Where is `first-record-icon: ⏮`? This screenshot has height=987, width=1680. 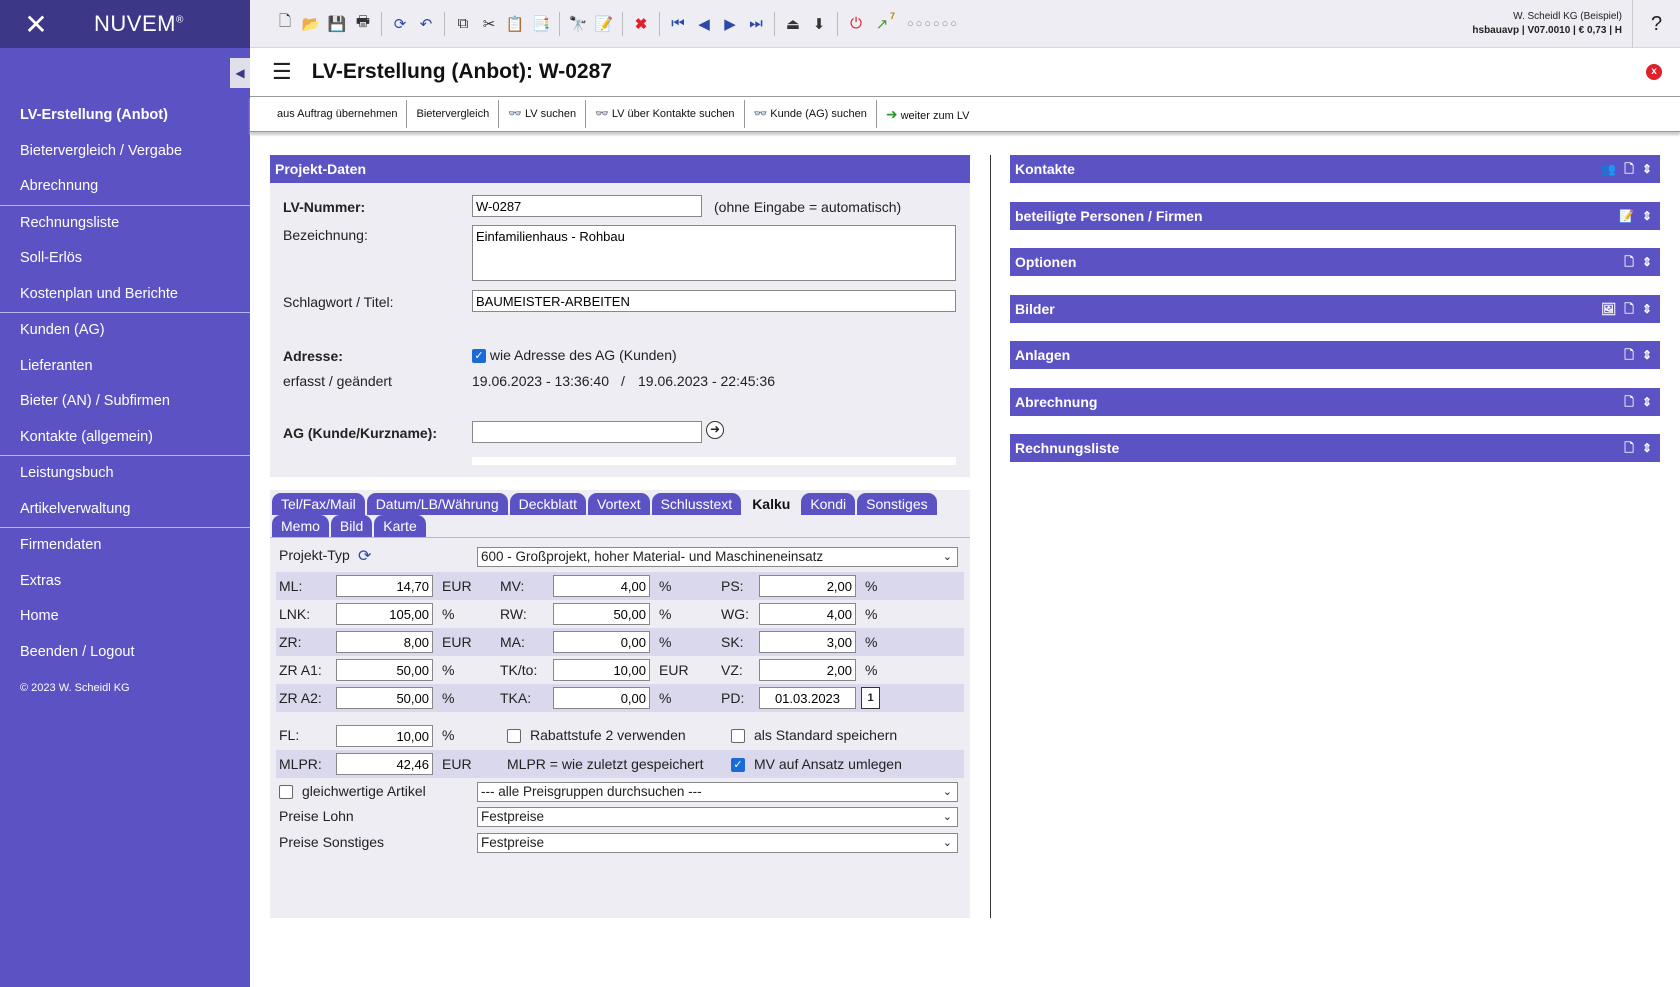
first-record-icon: ⏮ is located at coordinates (678, 24).